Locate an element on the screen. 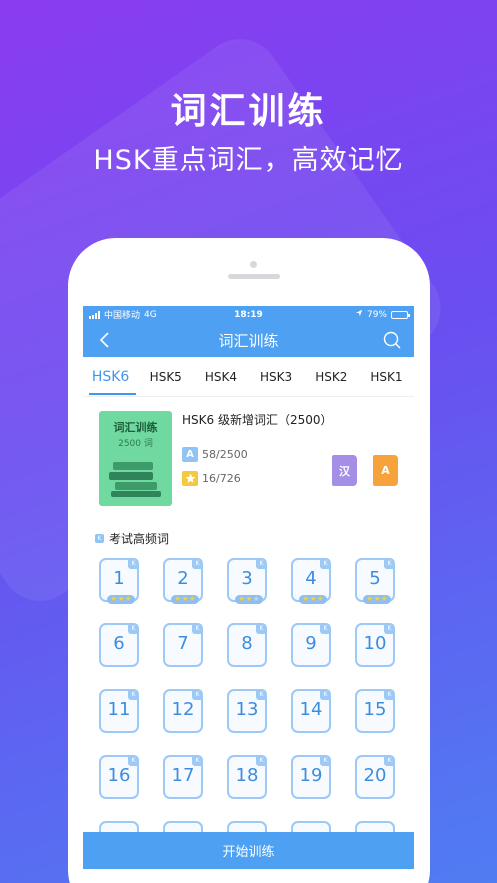 Image resolution: width=497 pixels, height=883 pixels. unit-button: 18 K is located at coordinates (247, 777).